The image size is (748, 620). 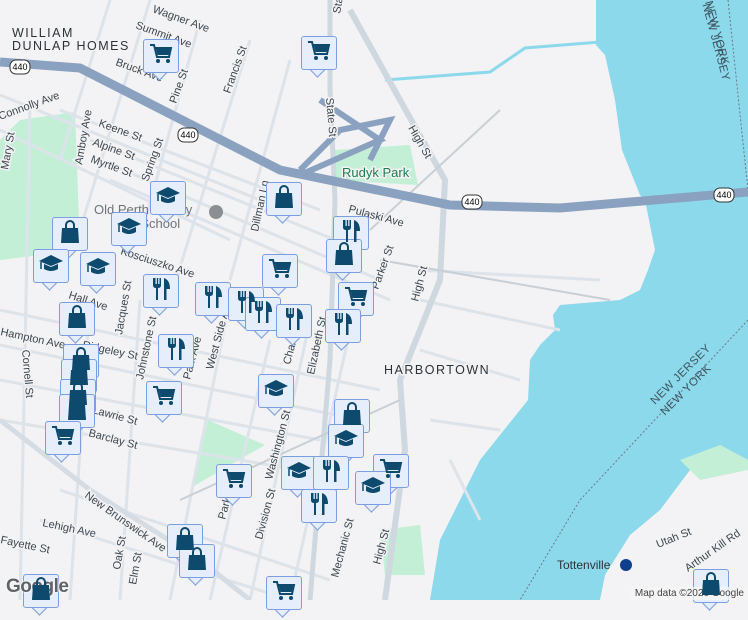 What do you see at coordinates (43, 33) in the screenshot?
I see `neighborhood-label: WILLIAM` at bounding box center [43, 33].